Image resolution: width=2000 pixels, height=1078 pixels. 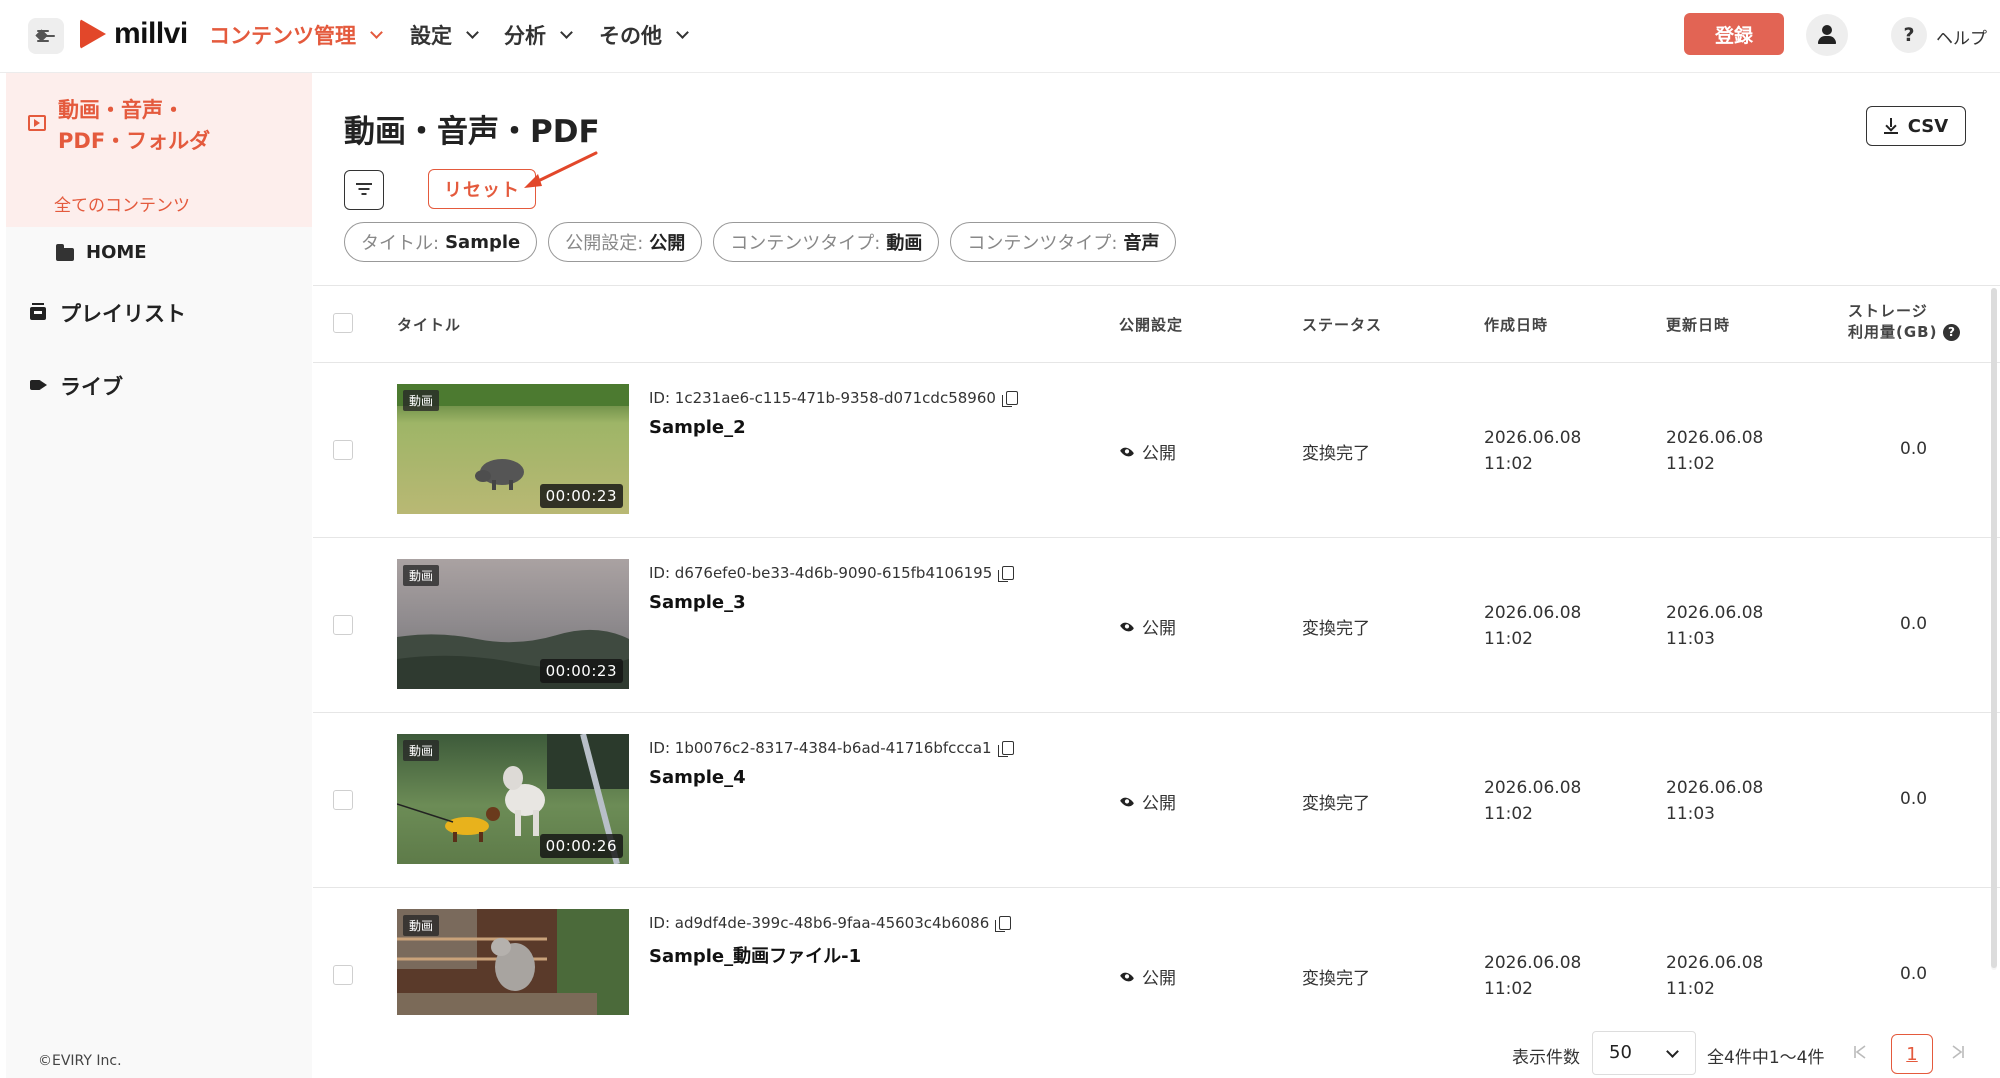 I want to click on content-name: Sample_動画ファイル-1, so click(x=755, y=955).